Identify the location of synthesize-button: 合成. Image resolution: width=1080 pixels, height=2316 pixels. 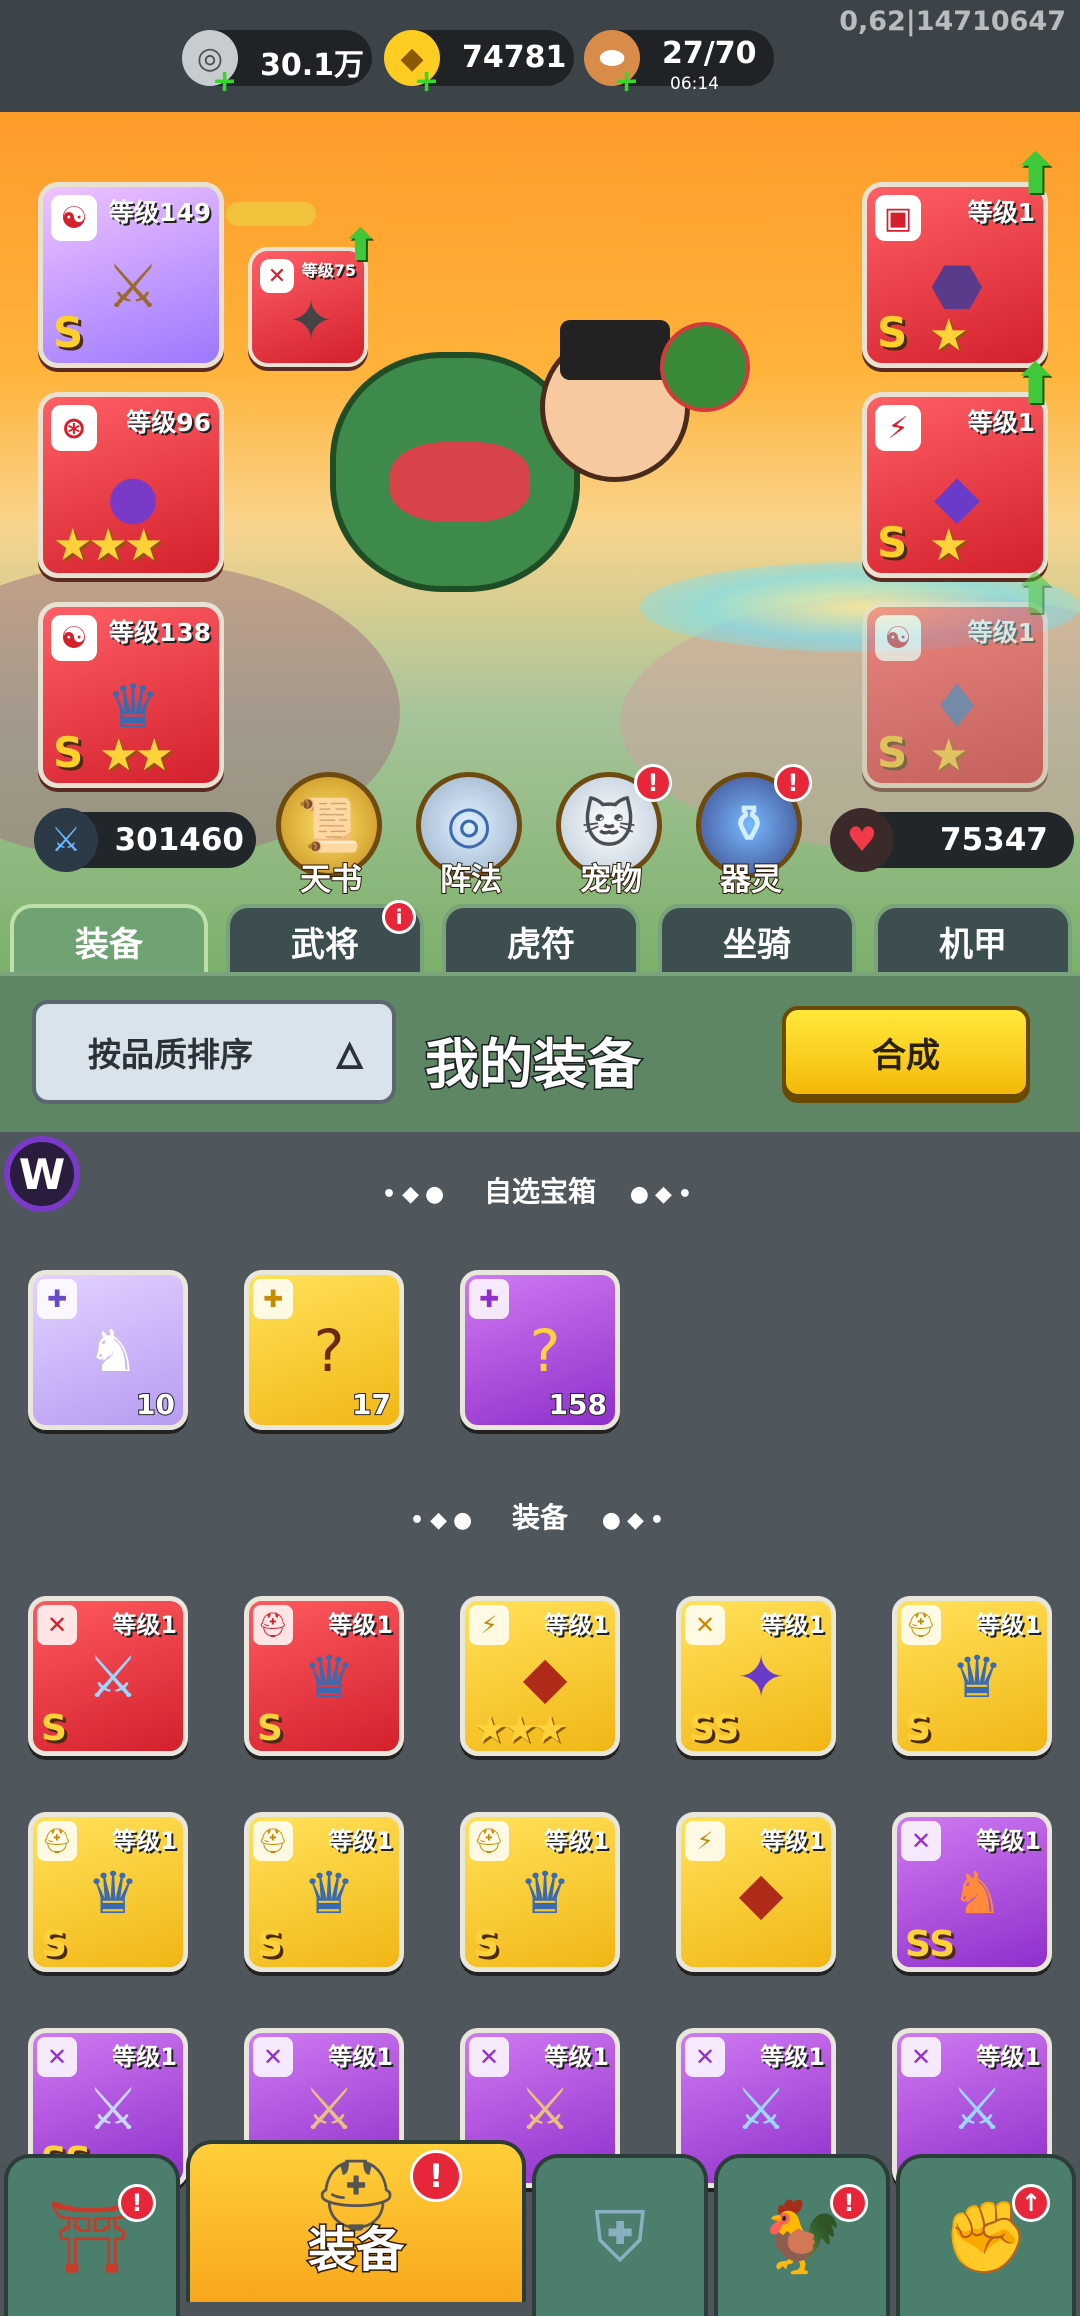
(906, 1052).